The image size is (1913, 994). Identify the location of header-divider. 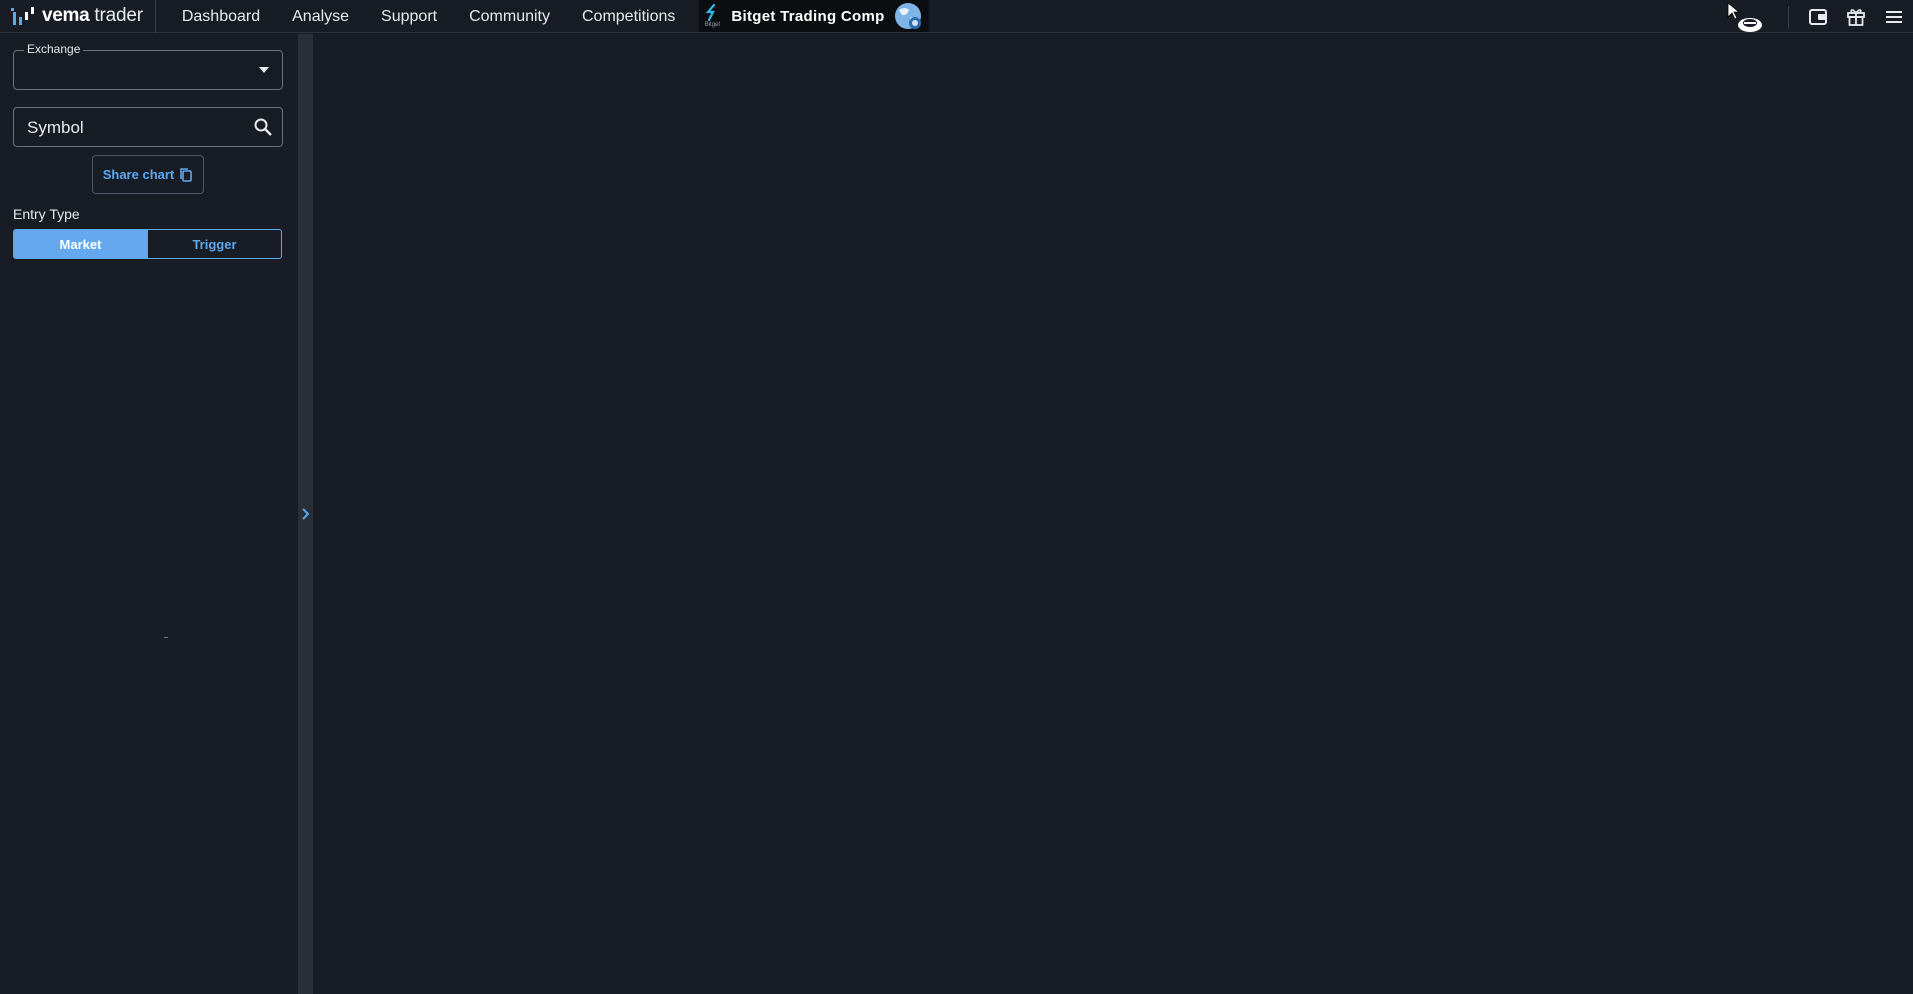
(1788, 16).